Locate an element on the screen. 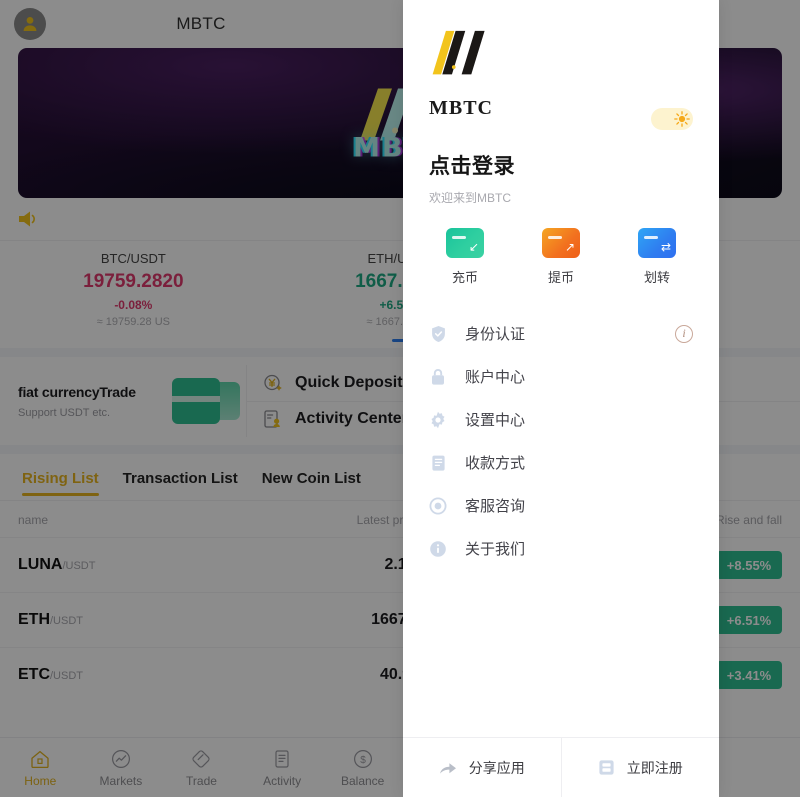  drawer-action-label: 提币 is located at coordinates (560, 277).